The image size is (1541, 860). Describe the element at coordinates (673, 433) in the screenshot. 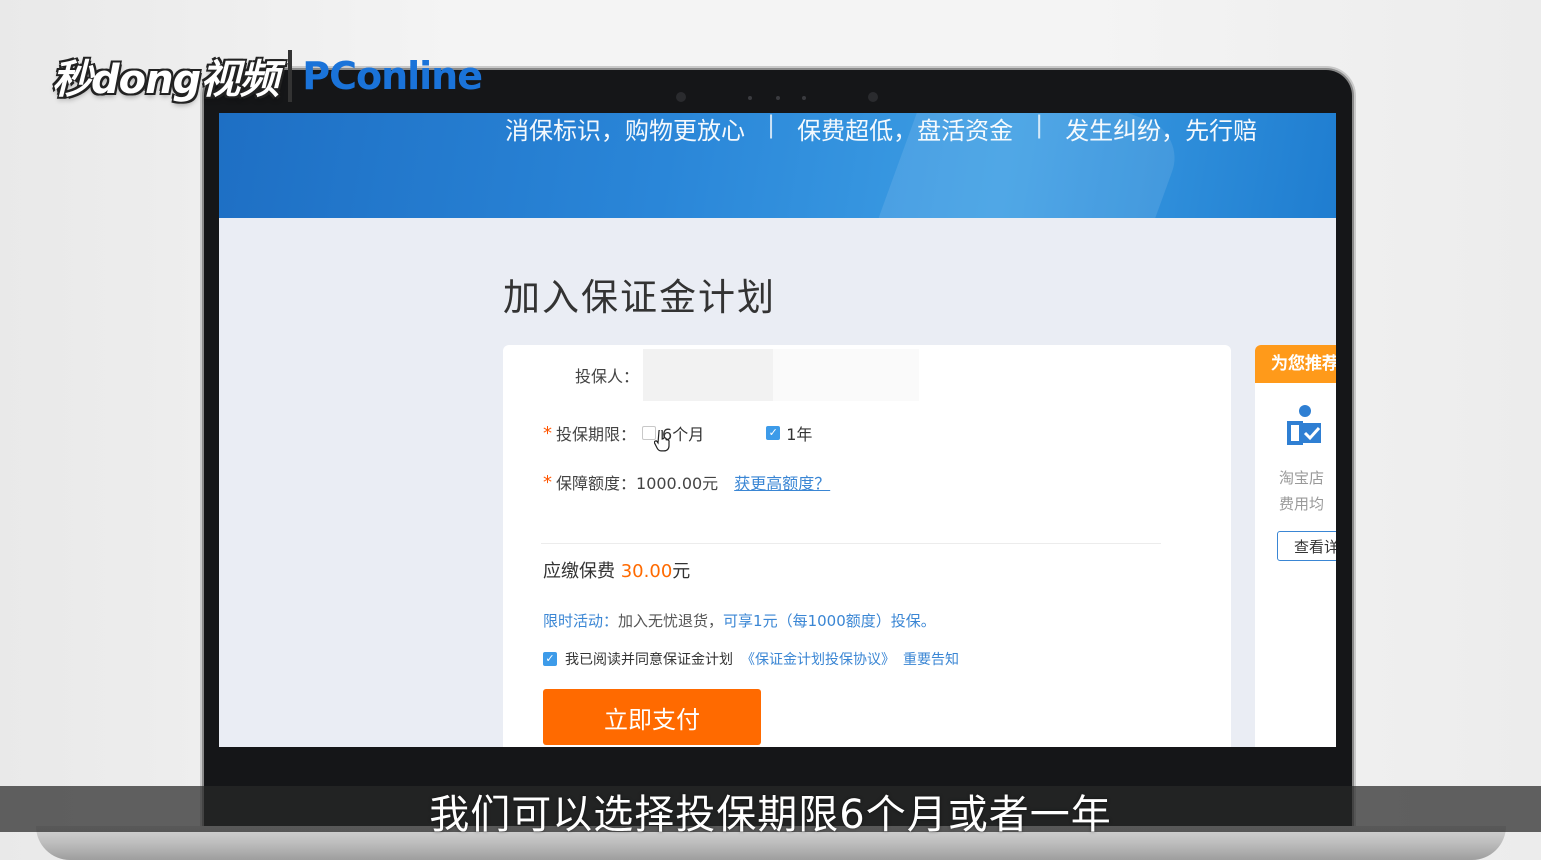

I see `period-option-6months: 6个月` at that location.